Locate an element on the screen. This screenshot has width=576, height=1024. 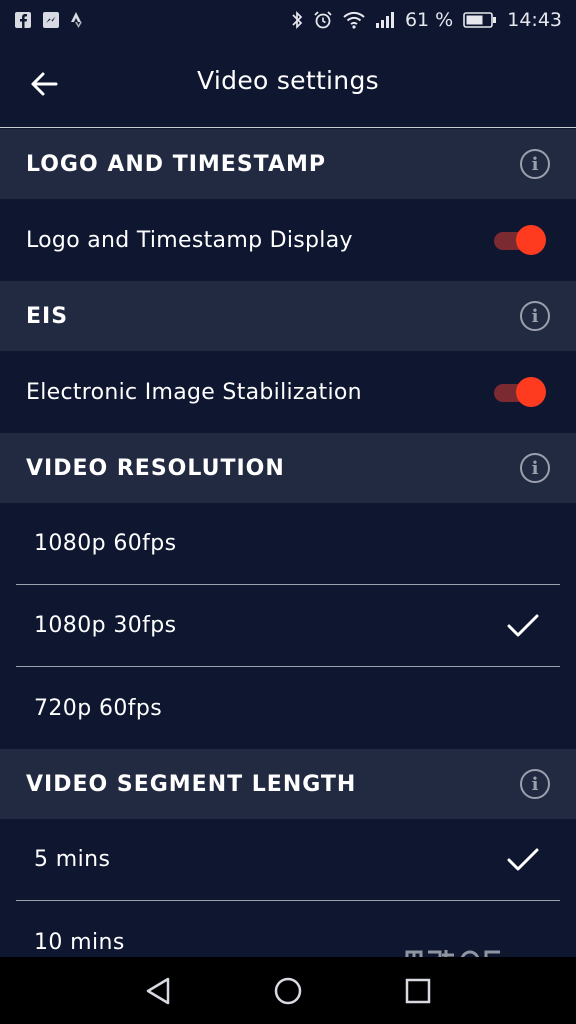
wifi-icon is located at coordinates (354, 20).